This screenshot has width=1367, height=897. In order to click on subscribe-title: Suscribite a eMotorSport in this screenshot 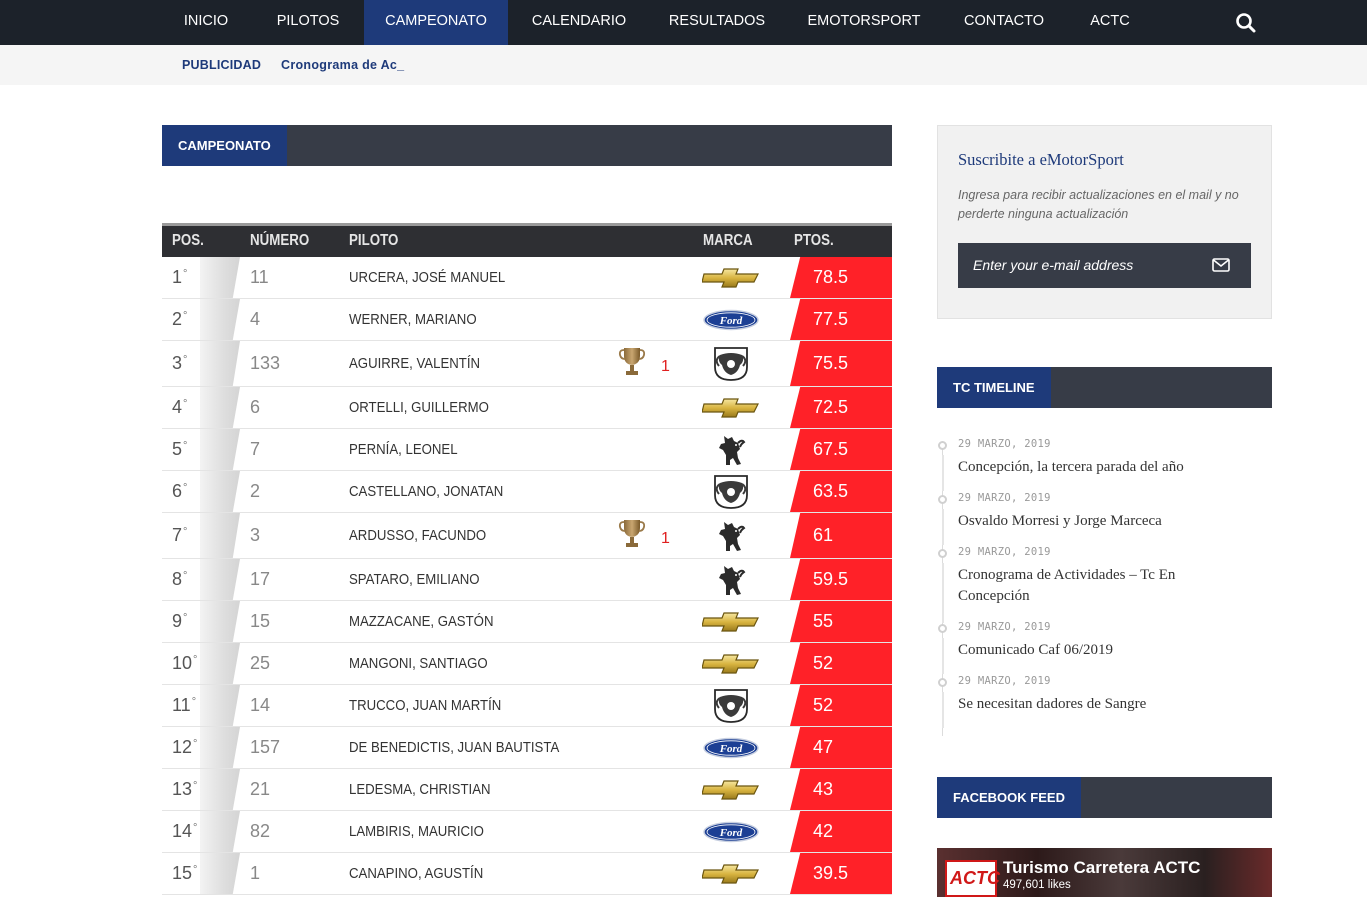, I will do `click(1041, 159)`.